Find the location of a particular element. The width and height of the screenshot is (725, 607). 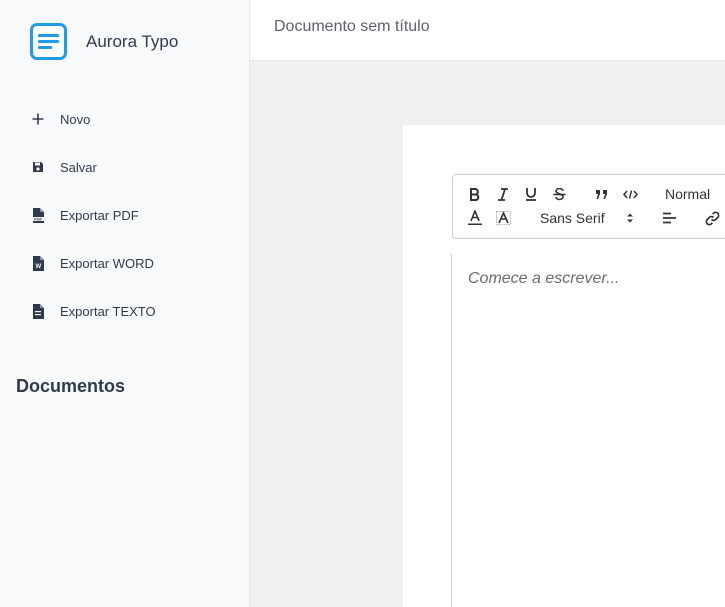

text-color-button is located at coordinates (475, 218).